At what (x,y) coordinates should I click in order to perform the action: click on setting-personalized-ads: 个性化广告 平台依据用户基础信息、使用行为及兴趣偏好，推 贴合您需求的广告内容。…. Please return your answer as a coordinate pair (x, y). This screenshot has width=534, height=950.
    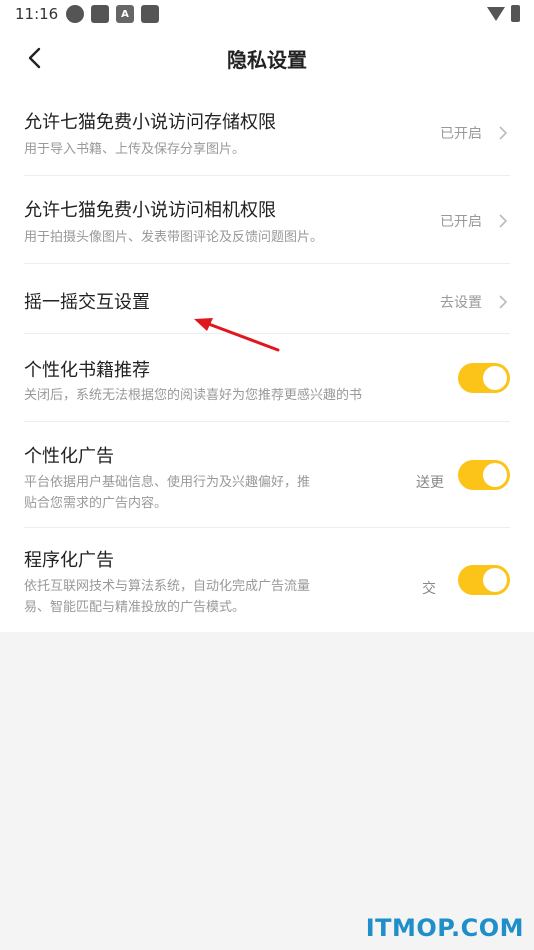
    Looking at the image, I should click on (267, 475).